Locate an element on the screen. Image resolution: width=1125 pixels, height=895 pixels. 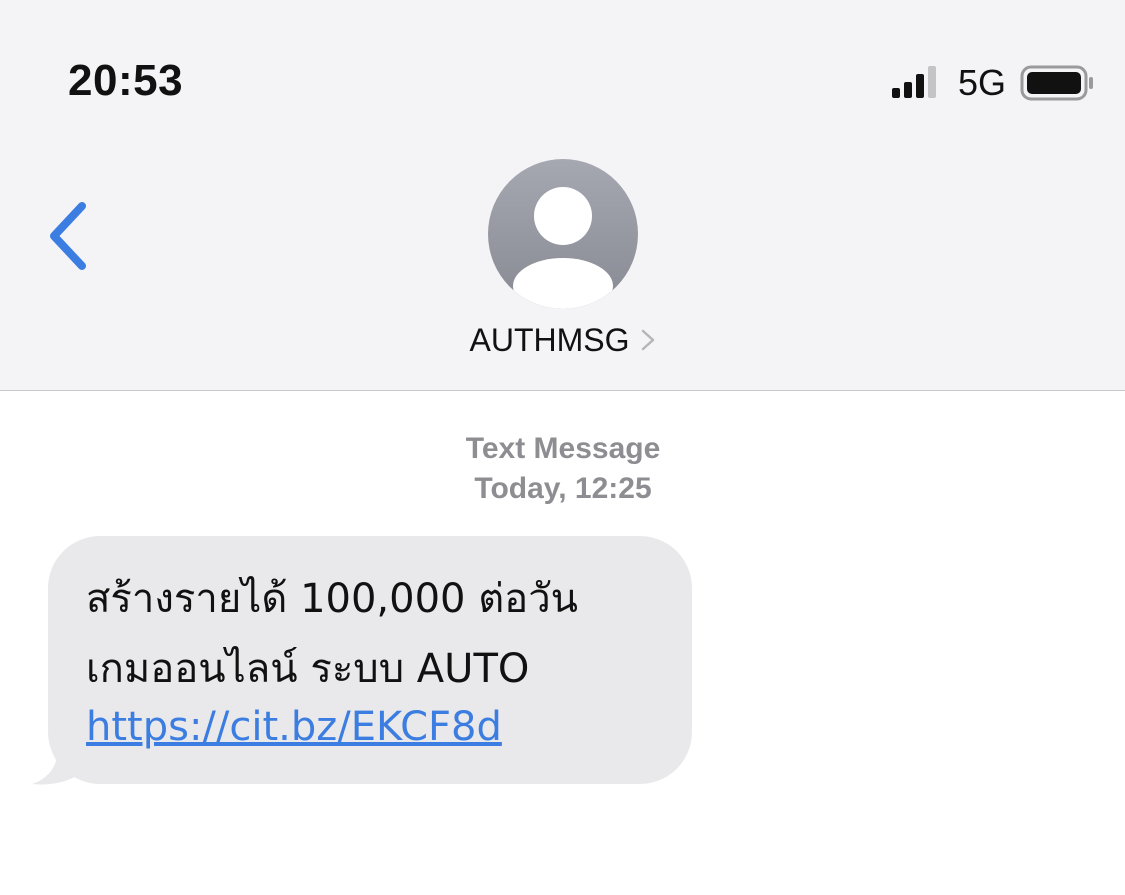
contact-name: AUTHMSG is located at coordinates (549, 340).